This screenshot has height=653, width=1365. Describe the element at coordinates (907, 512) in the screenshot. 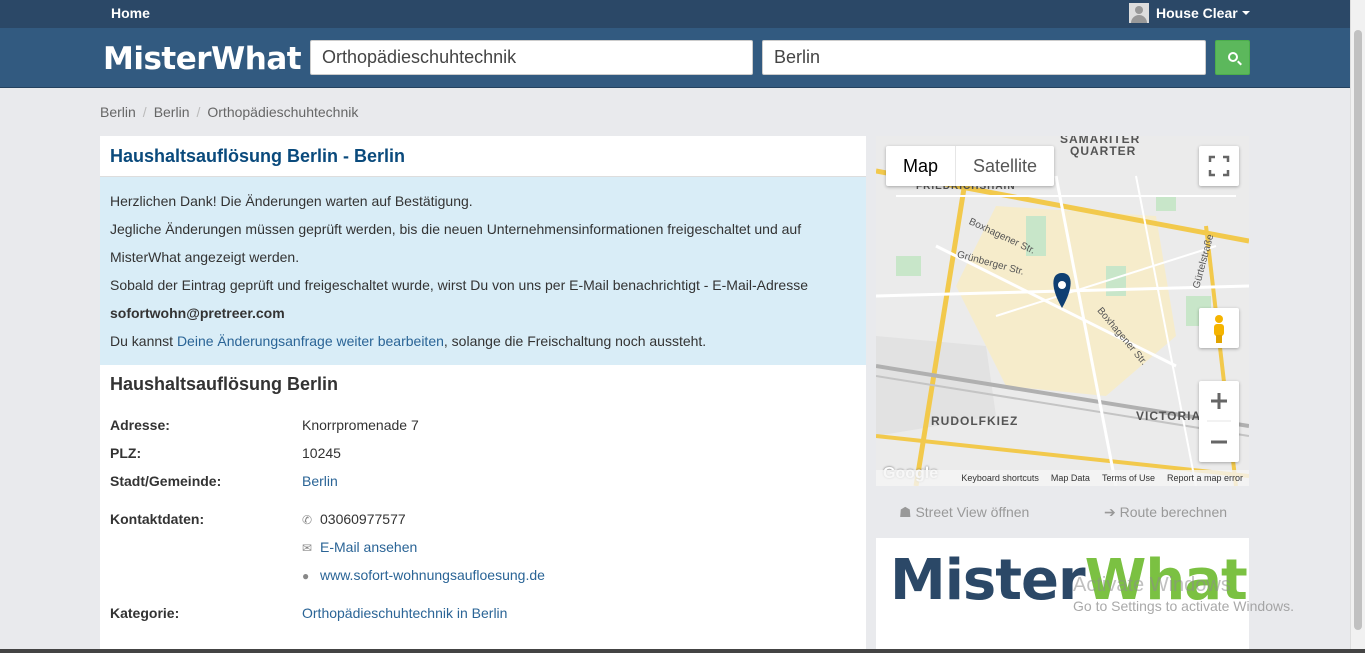

I see `street-view-icon: ☗` at that location.